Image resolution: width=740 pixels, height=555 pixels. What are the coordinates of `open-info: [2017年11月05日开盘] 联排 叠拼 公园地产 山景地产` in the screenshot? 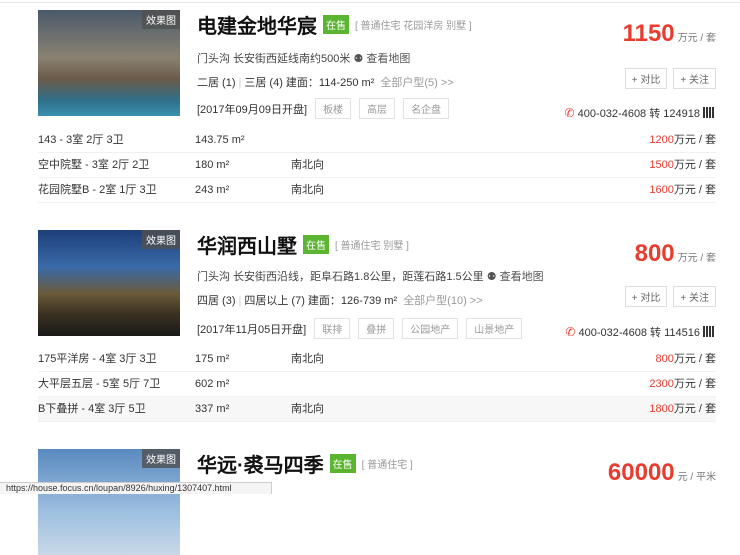 It's located at (360, 328).